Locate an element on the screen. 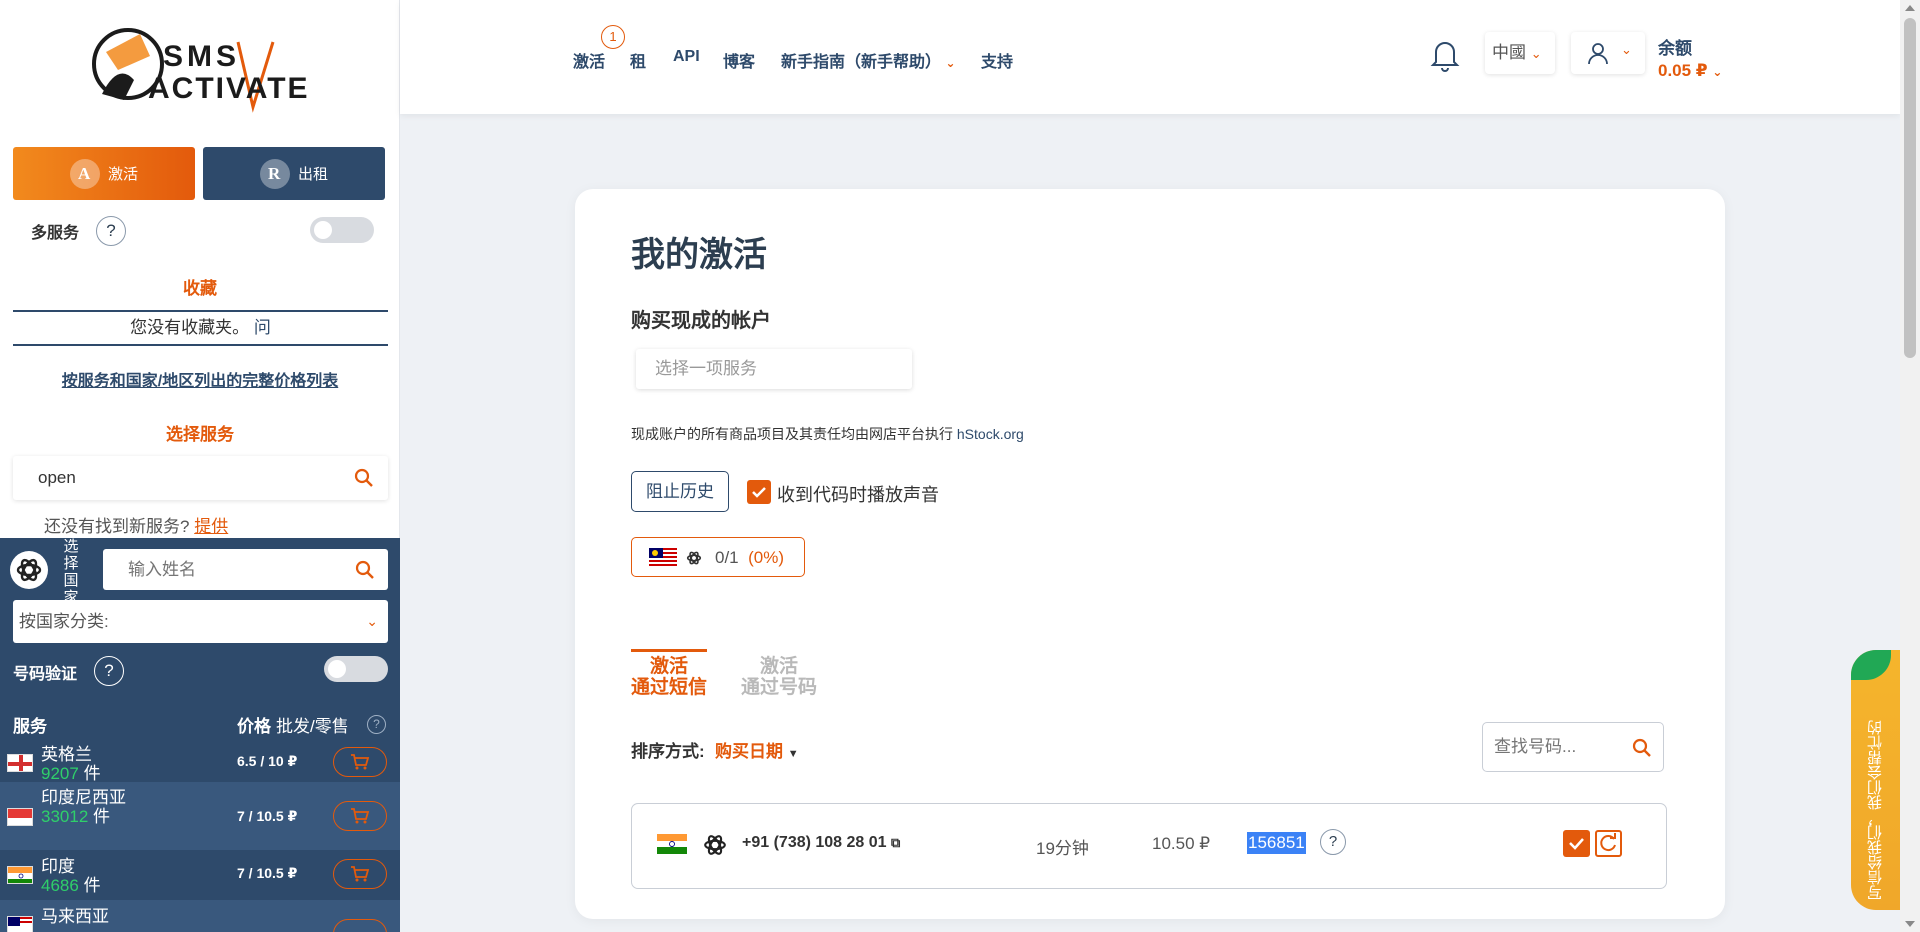 The image size is (1920, 932). mode-rent-button: R 出租 is located at coordinates (294, 173).